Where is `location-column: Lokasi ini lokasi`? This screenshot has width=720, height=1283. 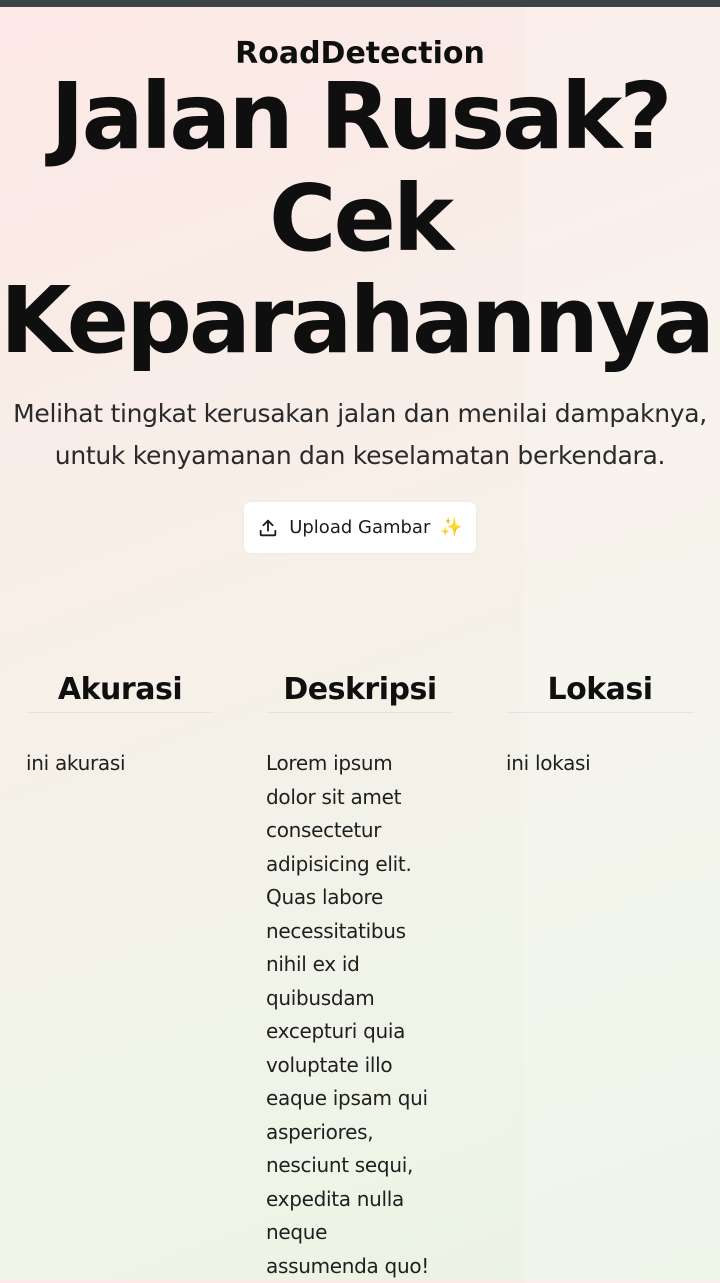
location-column: Lokasi ini lokasi is located at coordinates (600, 724).